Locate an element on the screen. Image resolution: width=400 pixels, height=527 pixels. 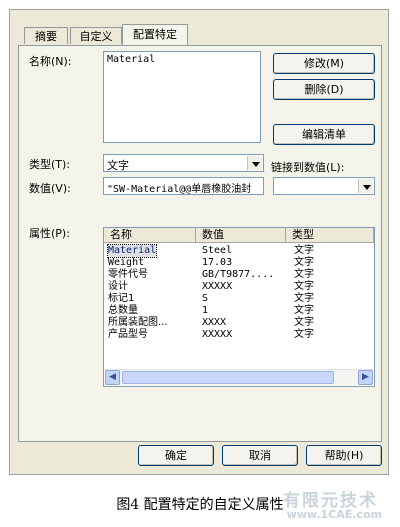
list-header: 名称 数值 类型 is located at coordinates (239, 235).